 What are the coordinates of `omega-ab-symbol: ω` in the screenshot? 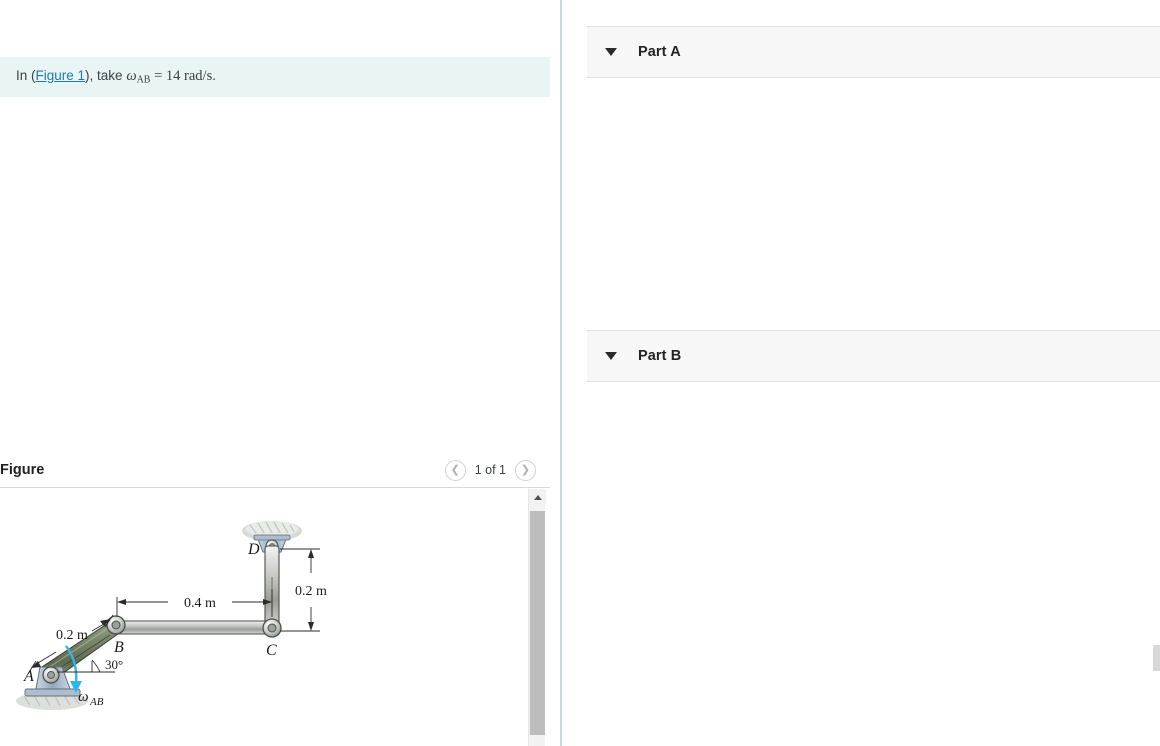 It's located at (131, 76).